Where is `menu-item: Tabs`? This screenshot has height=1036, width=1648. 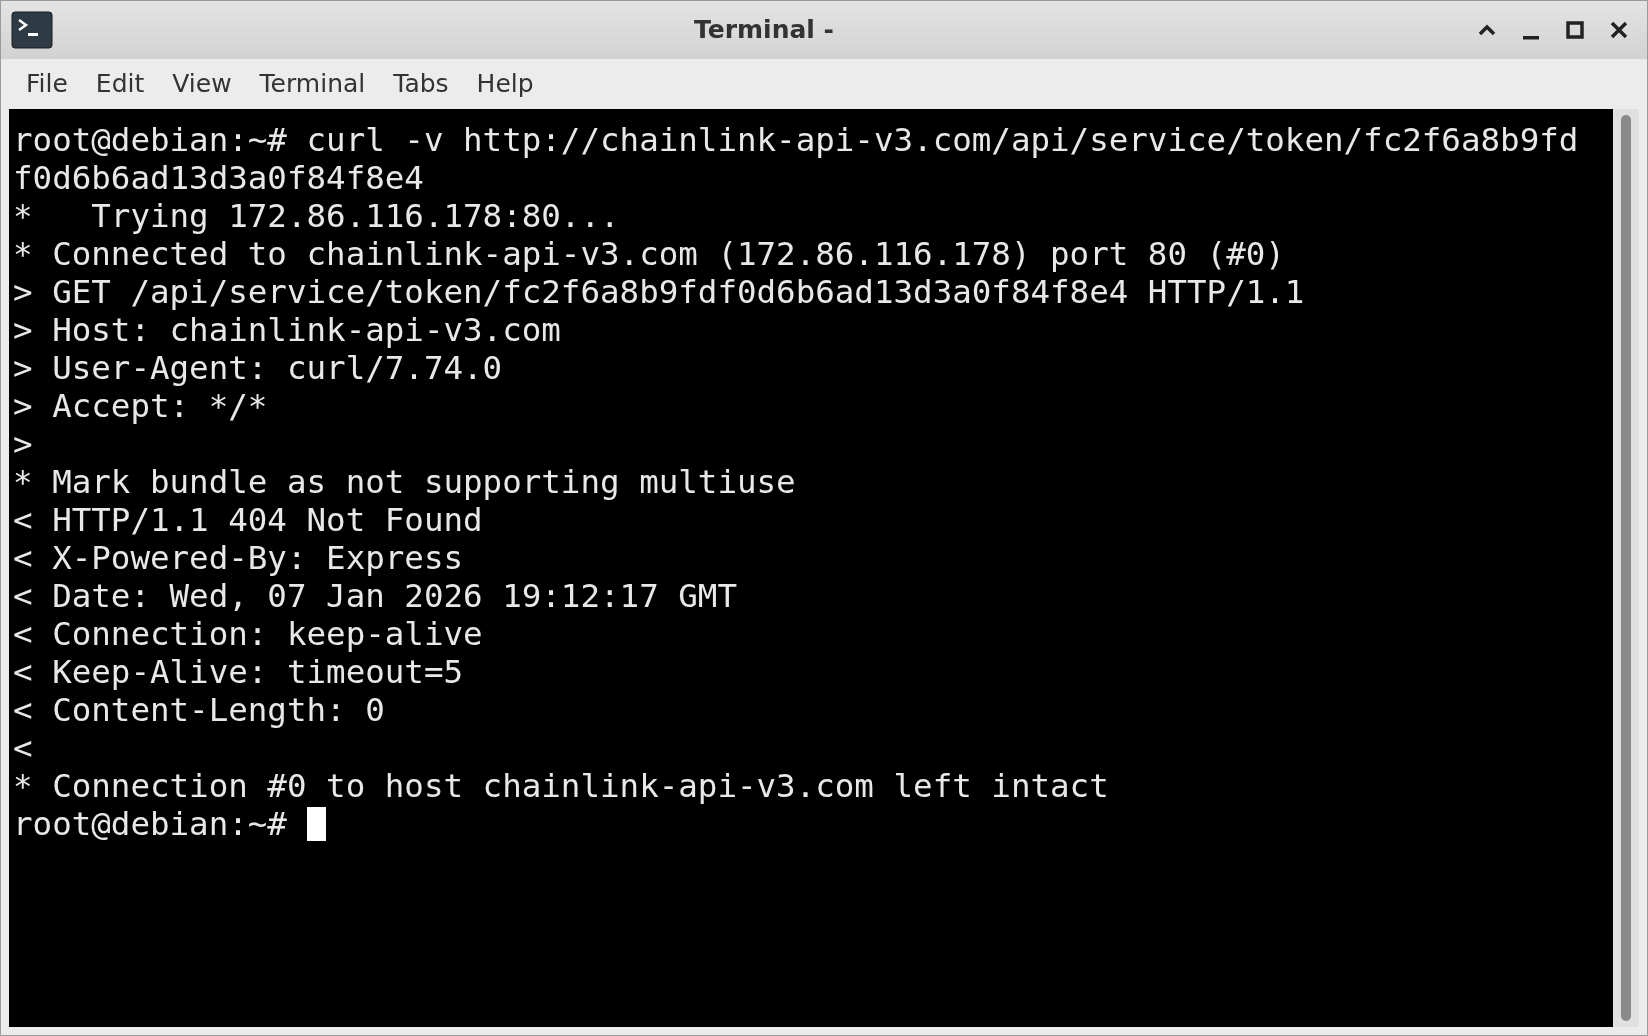 menu-item: Tabs is located at coordinates (421, 84).